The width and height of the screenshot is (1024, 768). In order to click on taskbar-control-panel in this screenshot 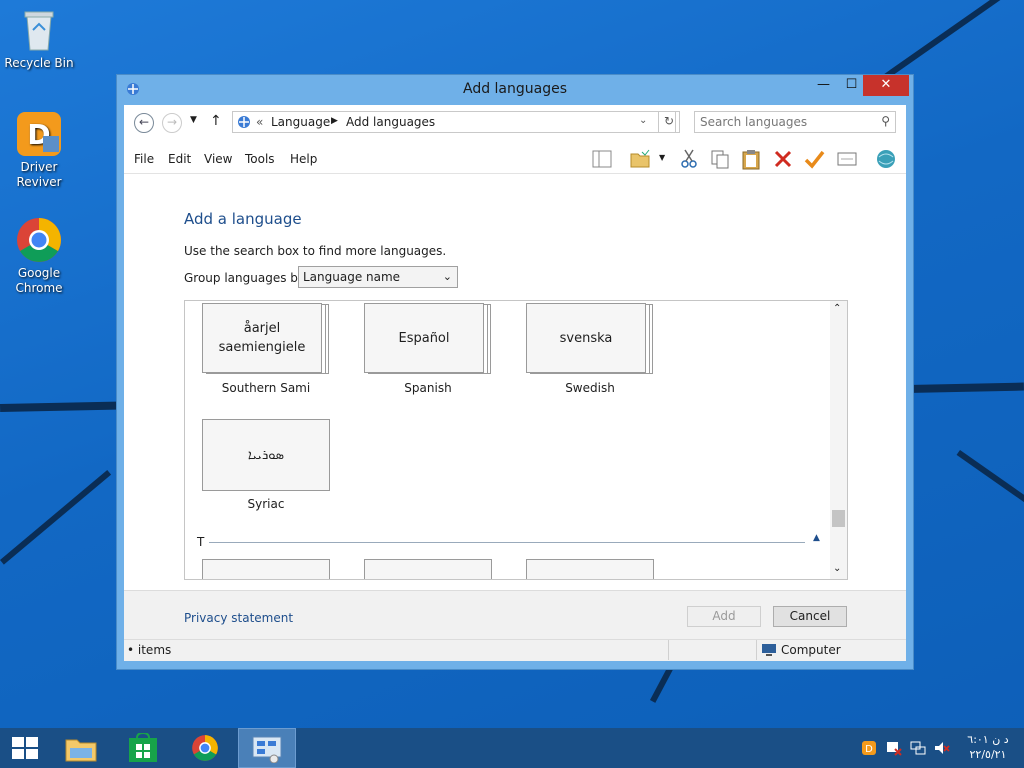, I will do `click(267, 748)`.